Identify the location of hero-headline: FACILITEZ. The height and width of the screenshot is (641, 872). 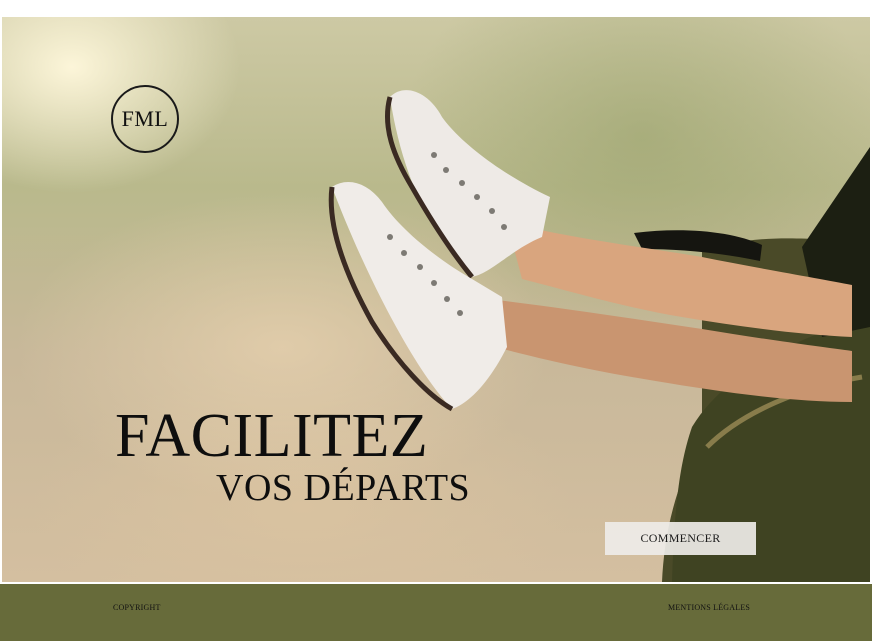
(272, 436).